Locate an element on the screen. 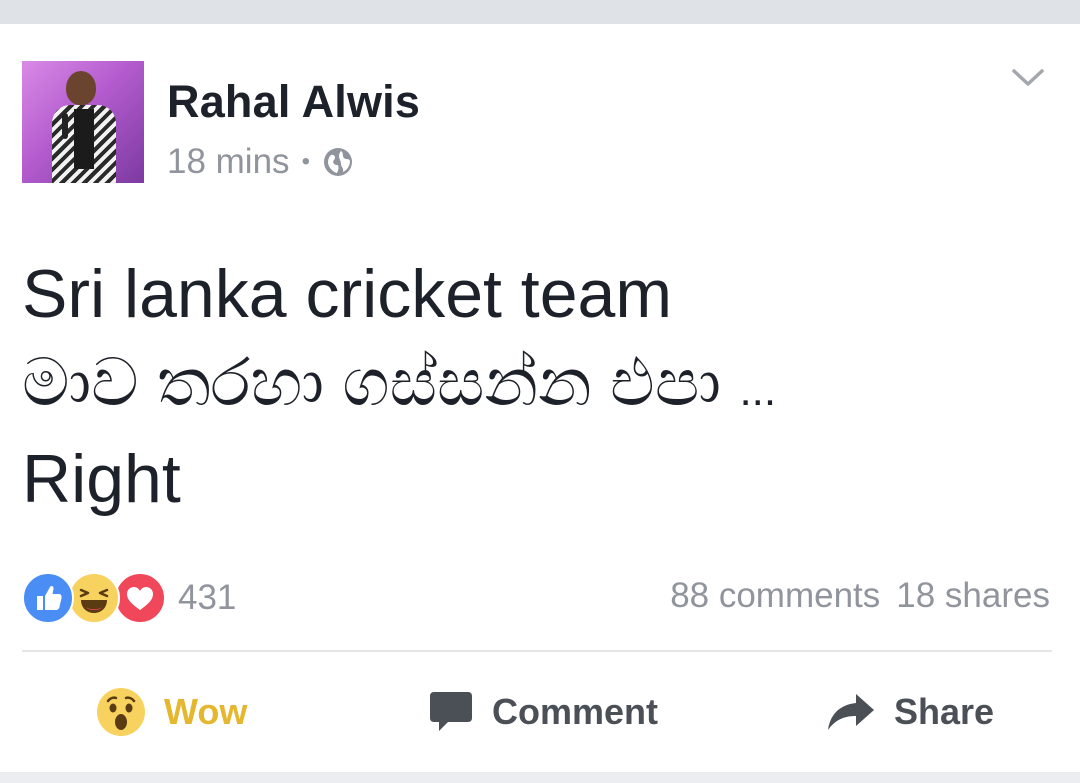 Image resolution: width=1080 pixels, height=783 pixels. engagement-counts: 88 comments 18 shares is located at coordinates (860, 596).